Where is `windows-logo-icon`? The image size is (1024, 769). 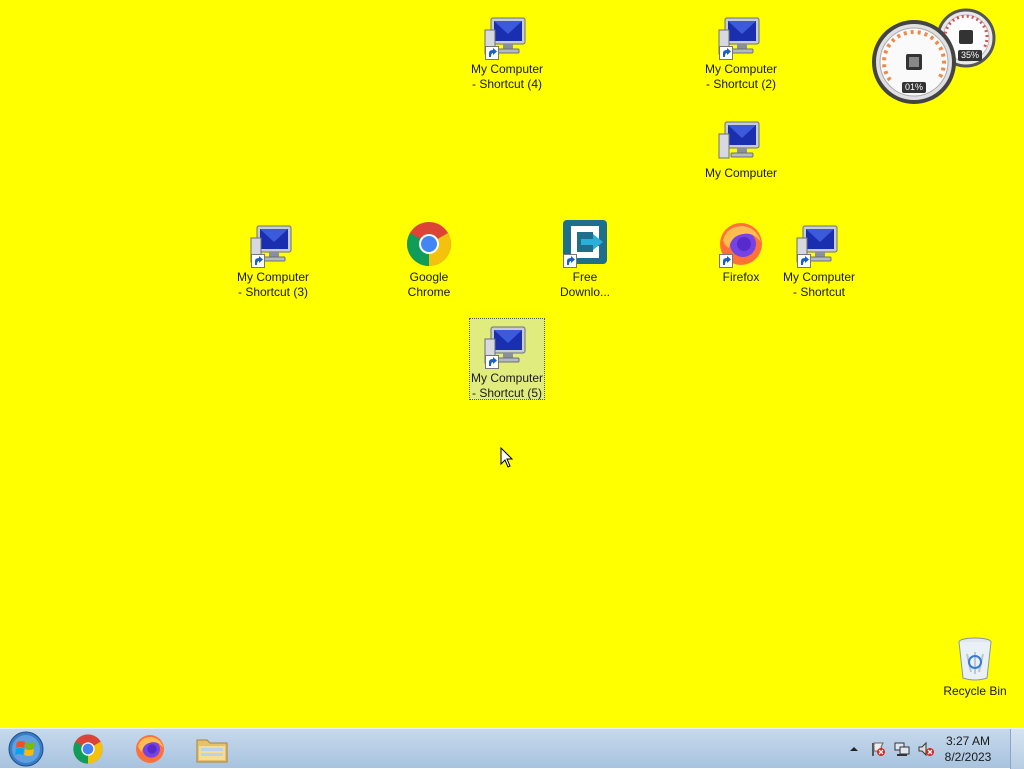
windows-logo-icon is located at coordinates (26, 749).